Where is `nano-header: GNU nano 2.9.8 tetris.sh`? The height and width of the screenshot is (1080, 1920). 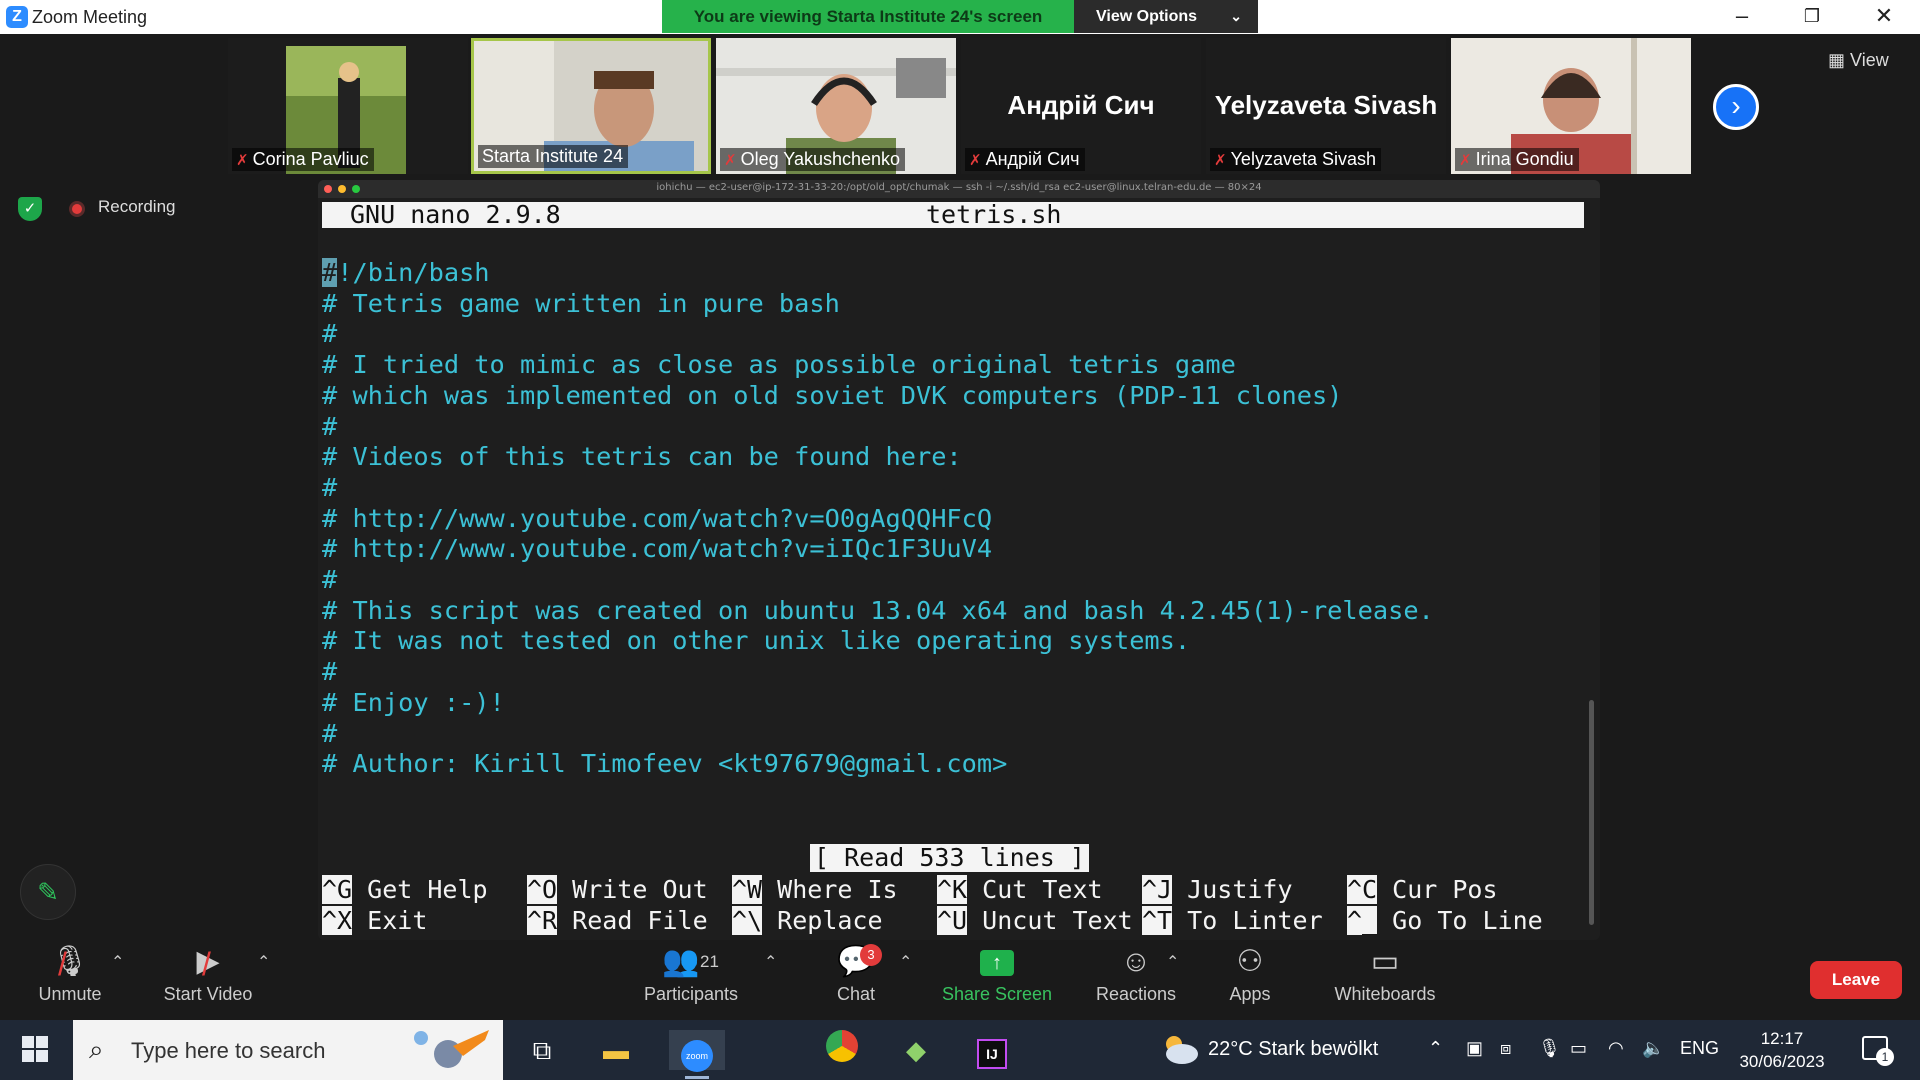
nano-header: GNU nano 2.9.8 tetris.sh is located at coordinates (953, 215).